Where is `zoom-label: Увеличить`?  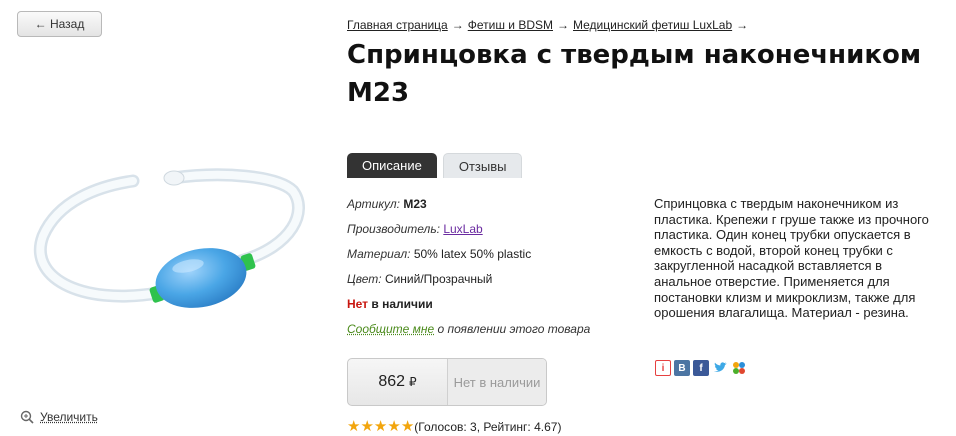
zoom-label: Увеличить is located at coordinates (69, 417).